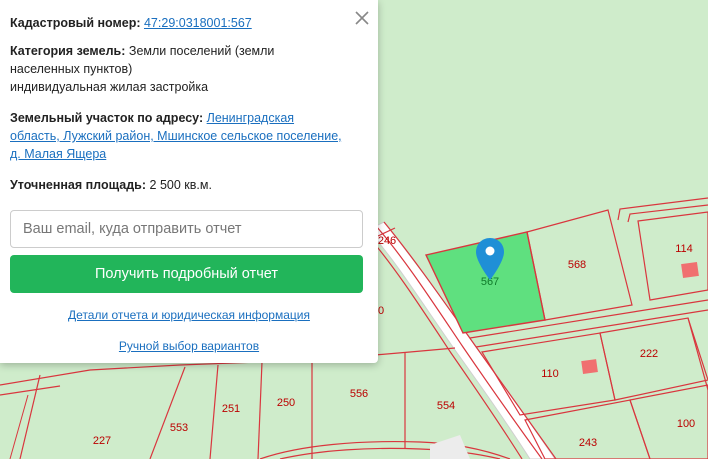  What do you see at coordinates (577, 265) in the screenshot?
I see `parcel-label-568: 568` at bounding box center [577, 265].